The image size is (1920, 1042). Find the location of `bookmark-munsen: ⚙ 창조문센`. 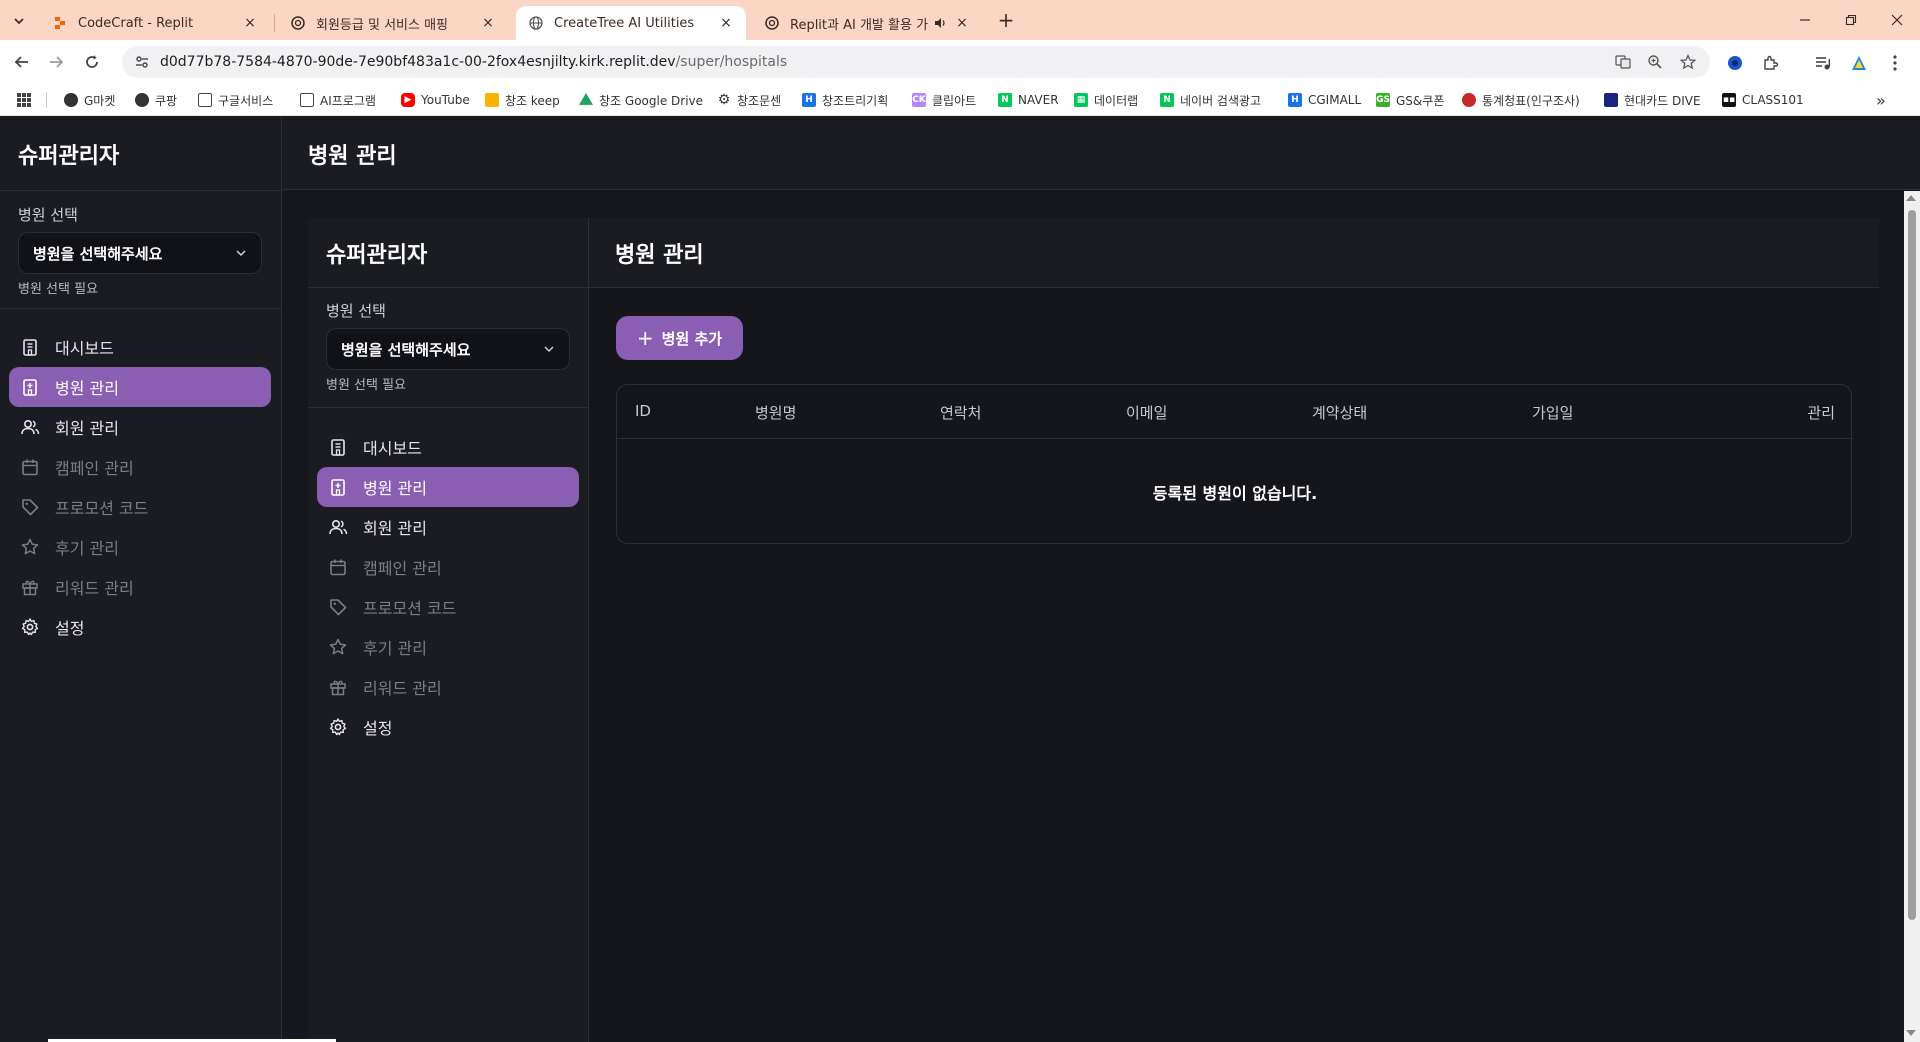

bookmark-munsen: ⚙ 창조문센 is located at coordinates (749, 100).